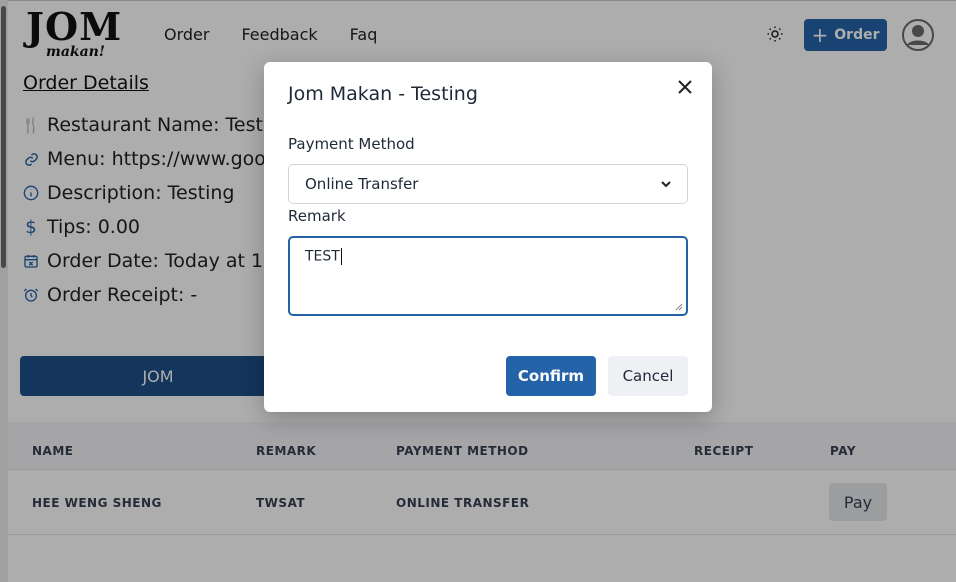 The width and height of the screenshot is (956, 582). What do you see at coordinates (685, 87) in the screenshot?
I see `close-icon` at bounding box center [685, 87].